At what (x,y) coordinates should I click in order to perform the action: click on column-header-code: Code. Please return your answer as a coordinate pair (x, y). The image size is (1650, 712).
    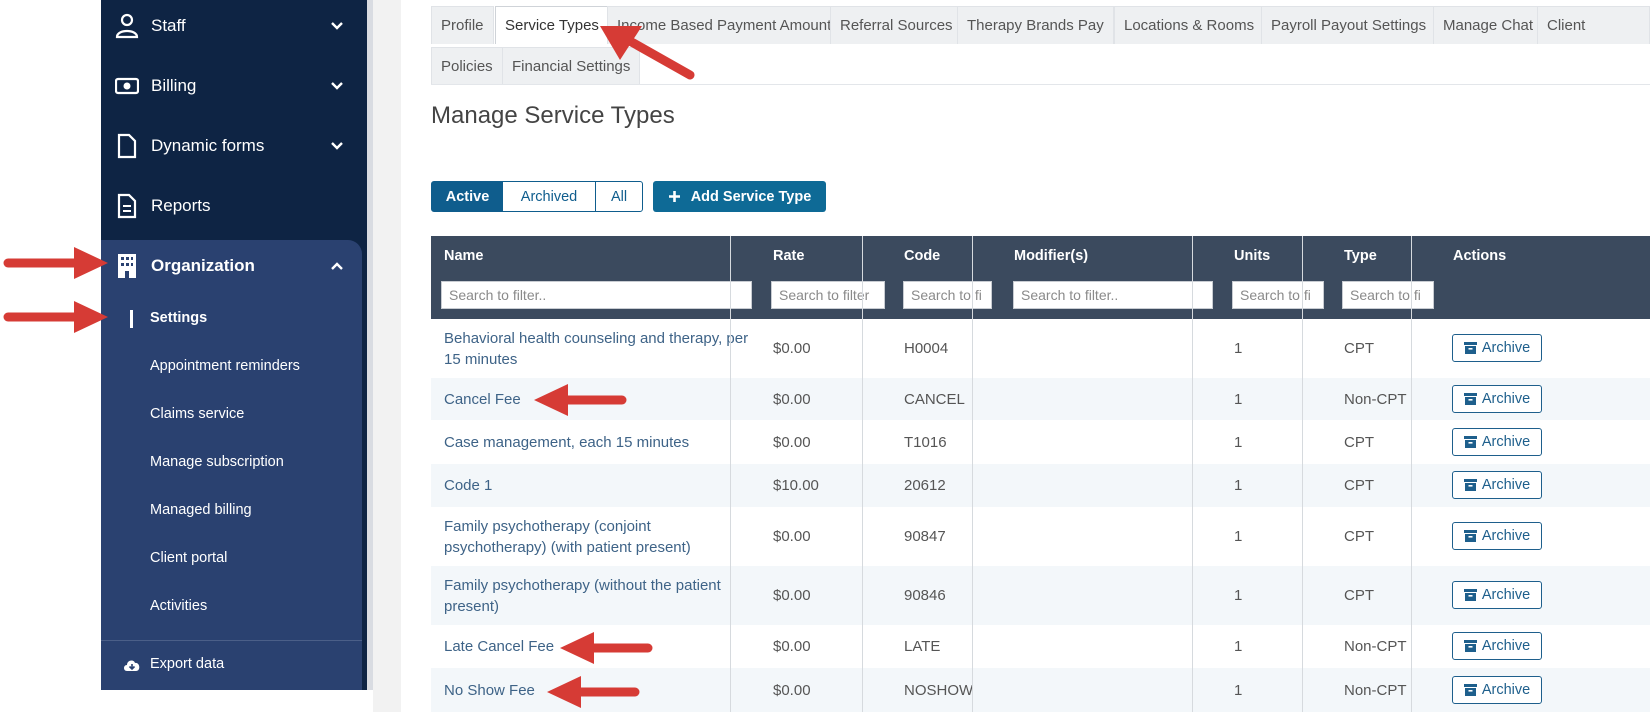
    Looking at the image, I should click on (922, 256).